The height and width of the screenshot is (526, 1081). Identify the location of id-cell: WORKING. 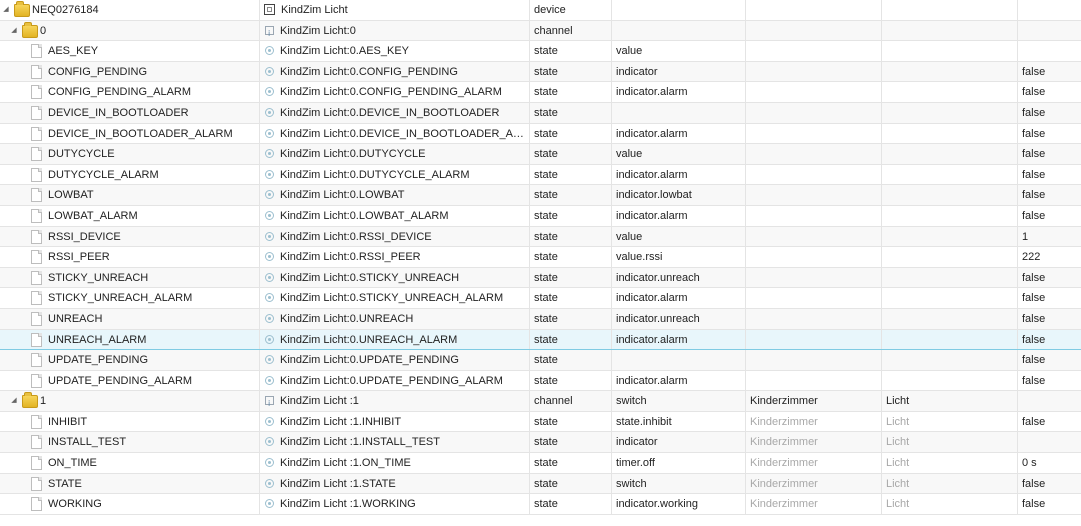
(130, 504).